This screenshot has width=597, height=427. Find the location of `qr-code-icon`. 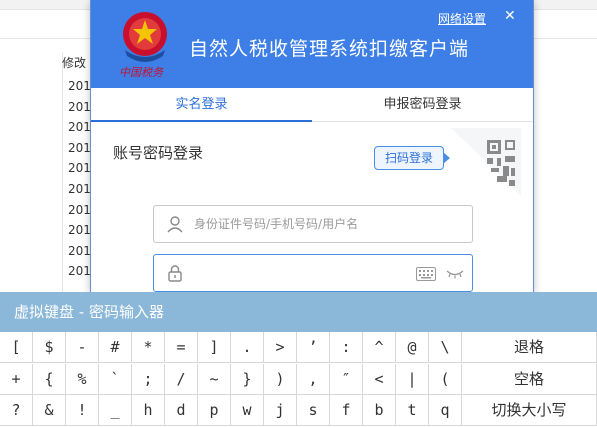

qr-code-icon is located at coordinates (486, 162).